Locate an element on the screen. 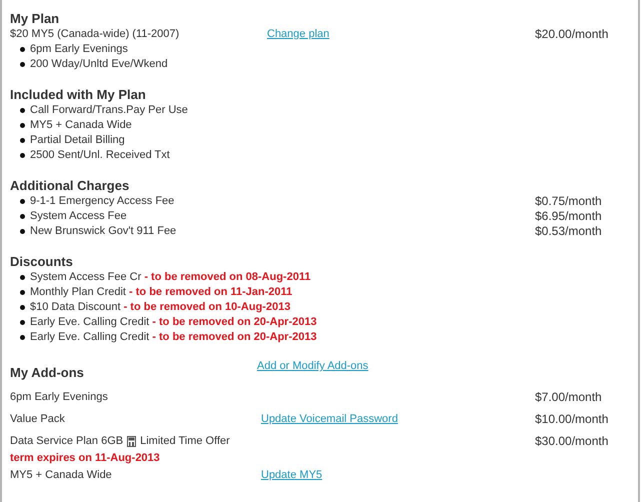 The width and height of the screenshot is (641, 502). plan-name: $20 MY5 (Canada-wide) (11-2007) is located at coordinates (95, 34).